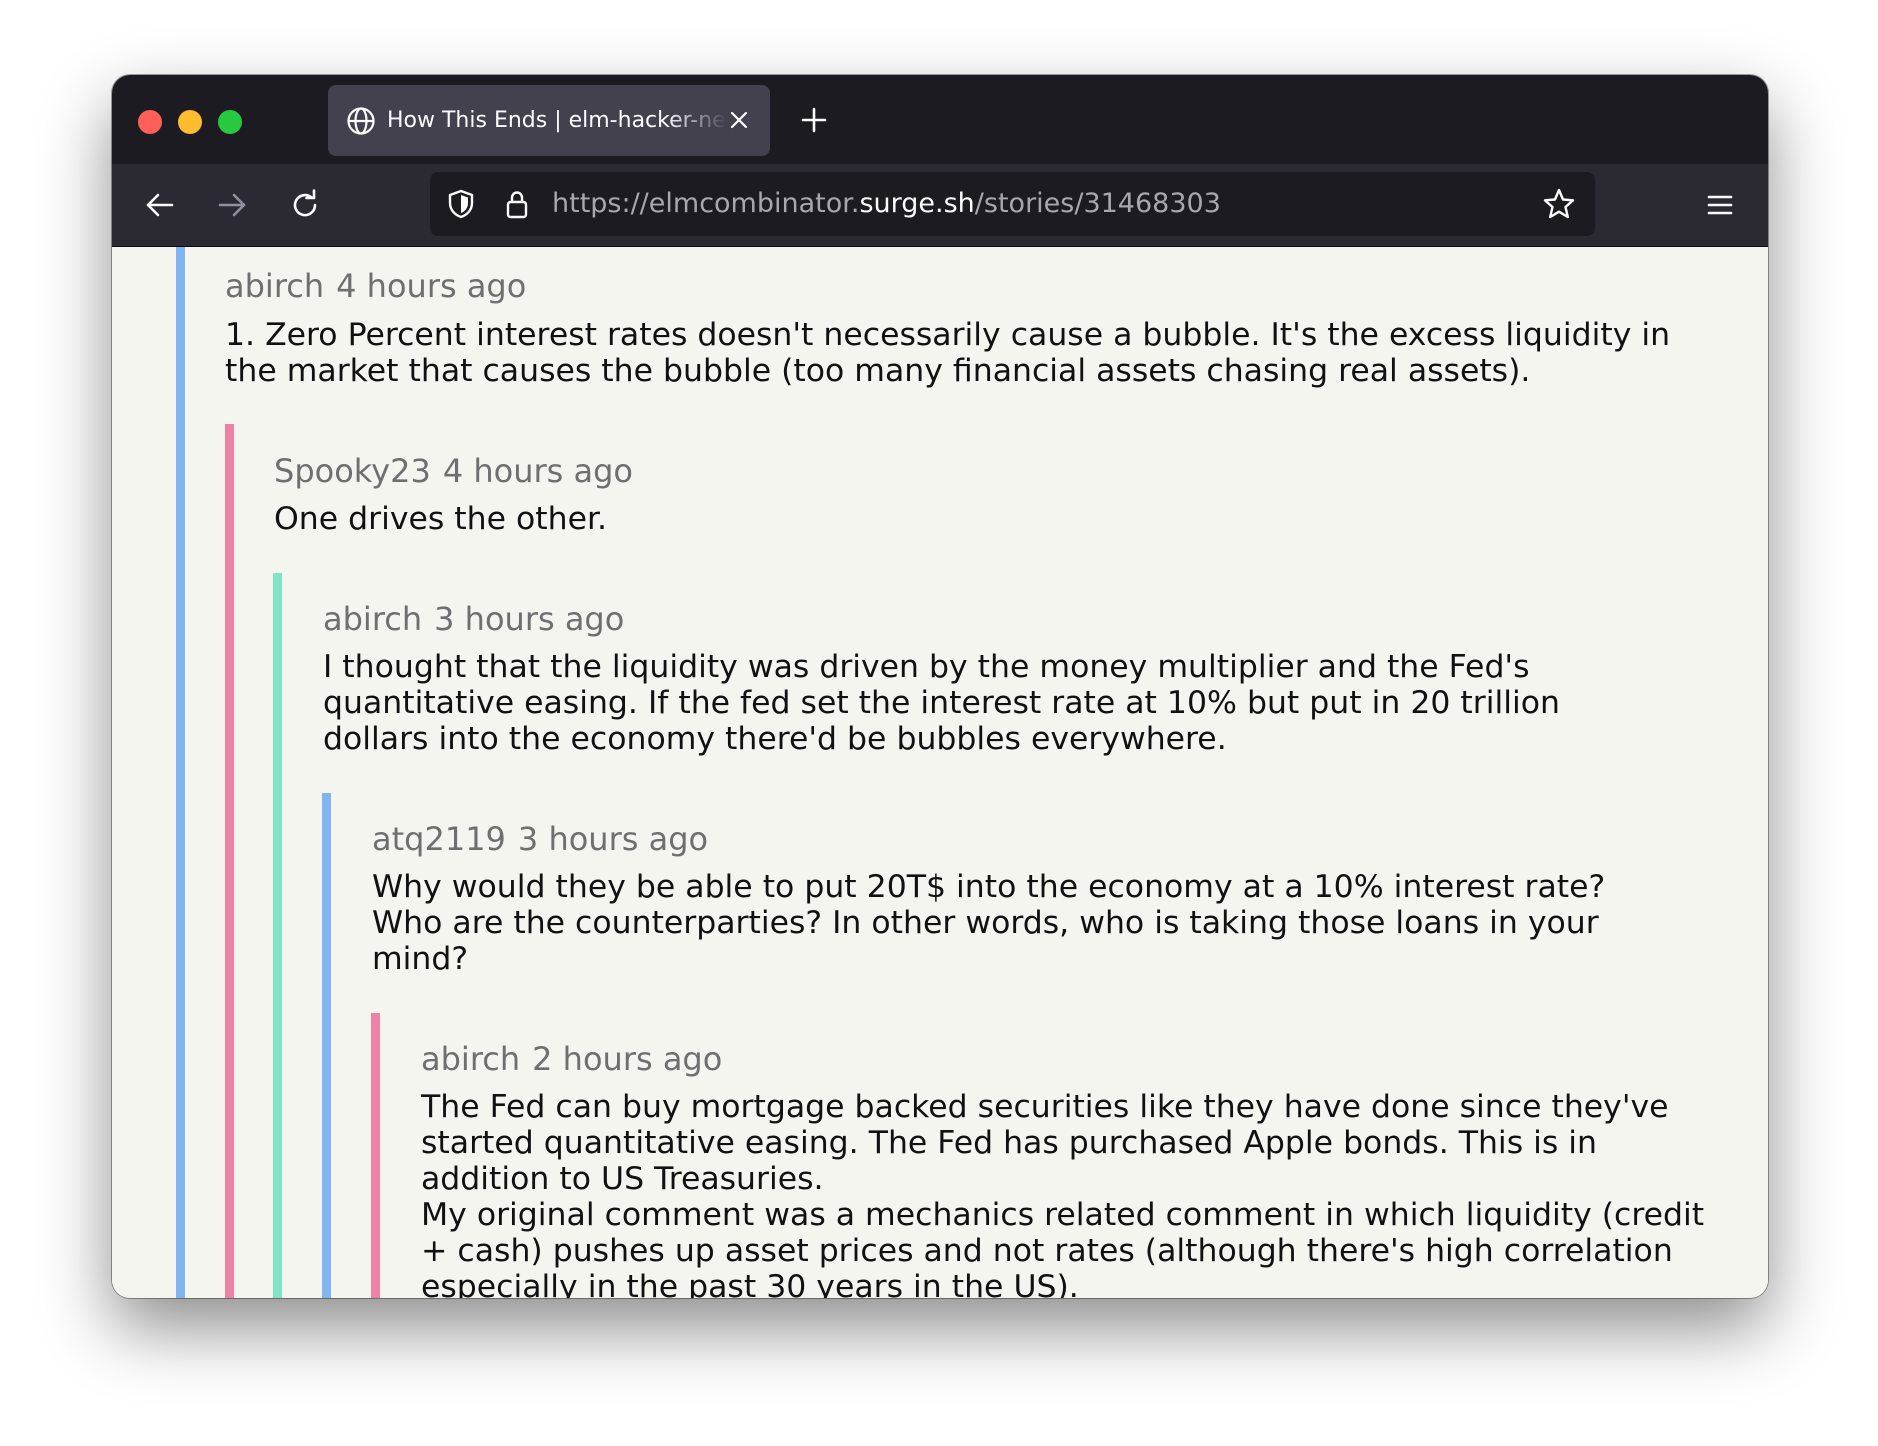  Describe the element at coordinates (1720, 205) in the screenshot. I see `hamburger-menu-icon` at that location.